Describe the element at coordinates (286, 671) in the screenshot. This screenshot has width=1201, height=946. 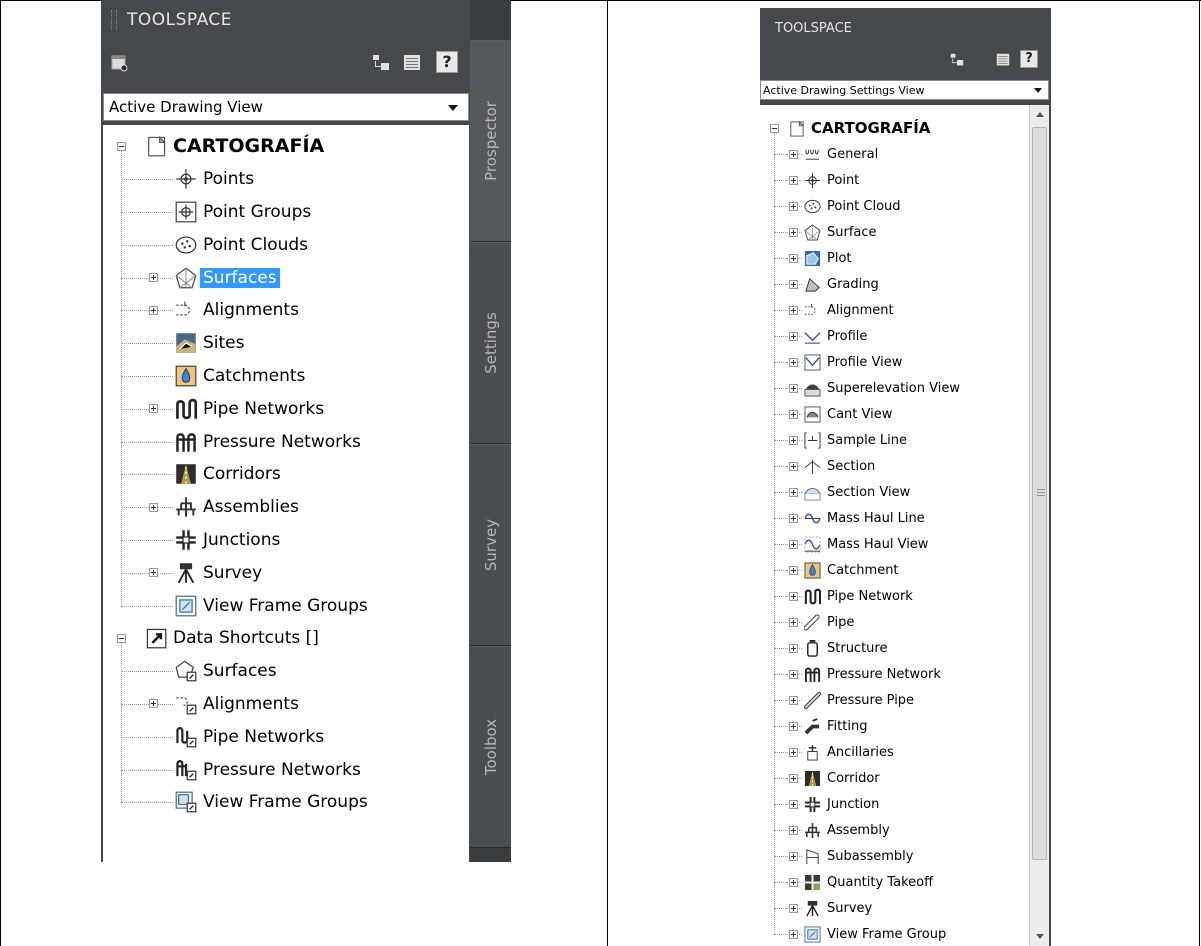
I see `tree-item: Surfaces` at that location.